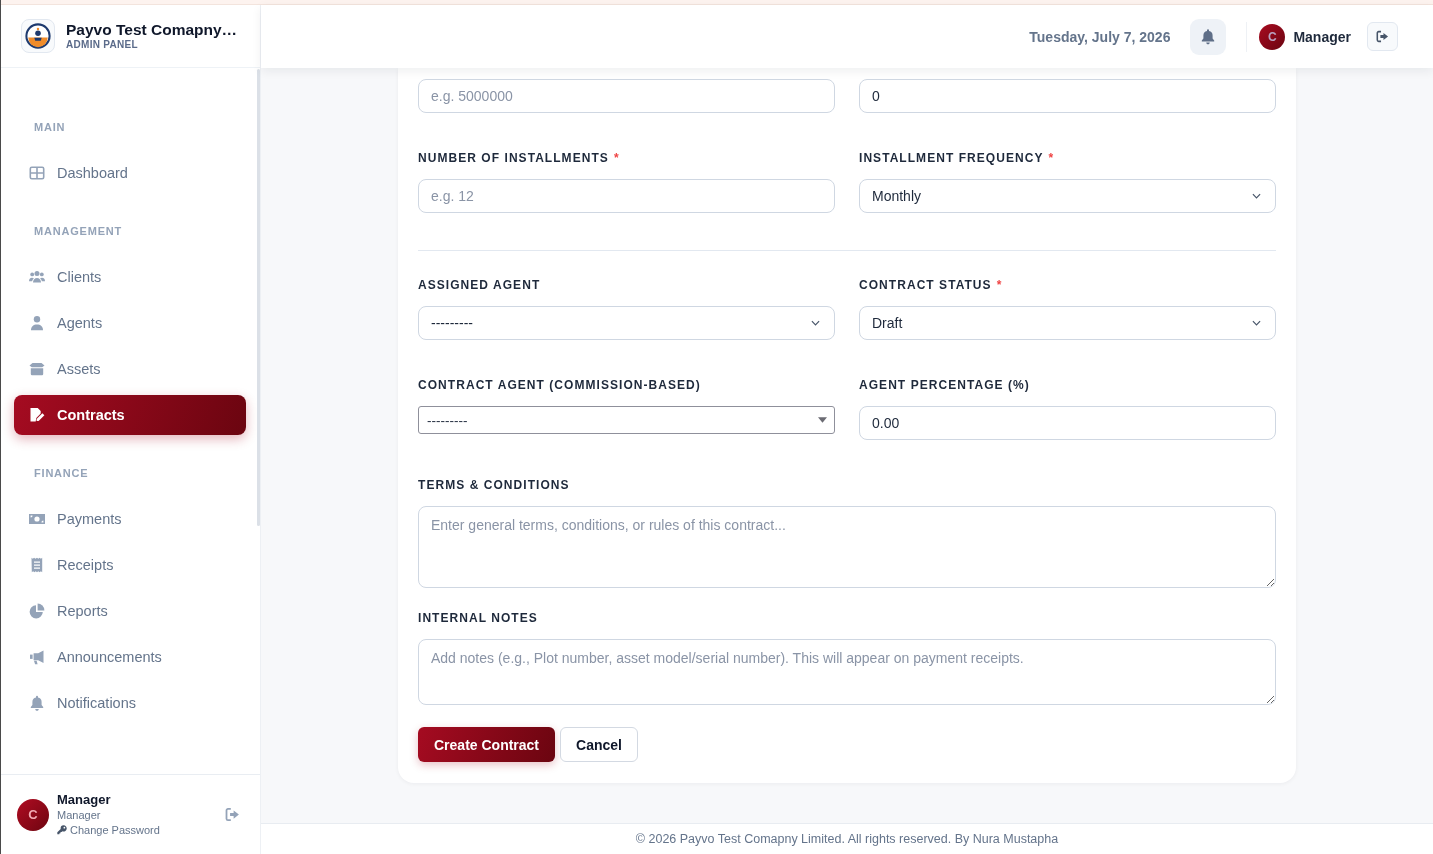  Describe the element at coordinates (1067, 323) in the screenshot. I see `dropdown-select: Draft` at that location.